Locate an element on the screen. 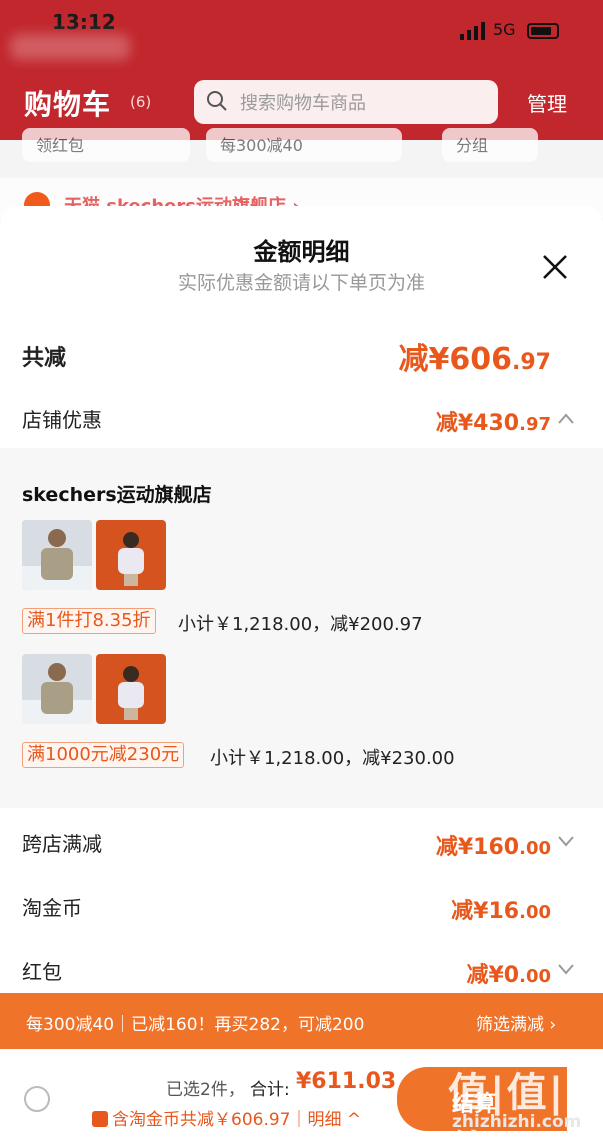  sheet-title: 金额明细 is located at coordinates (301, 252).